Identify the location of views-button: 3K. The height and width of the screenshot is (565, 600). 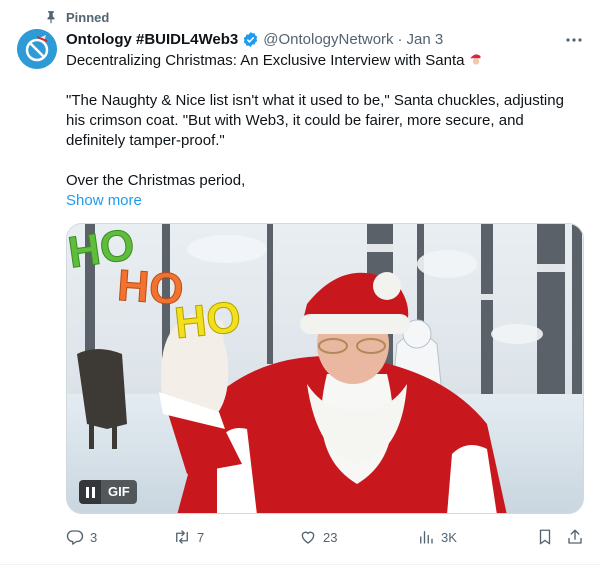
(437, 537).